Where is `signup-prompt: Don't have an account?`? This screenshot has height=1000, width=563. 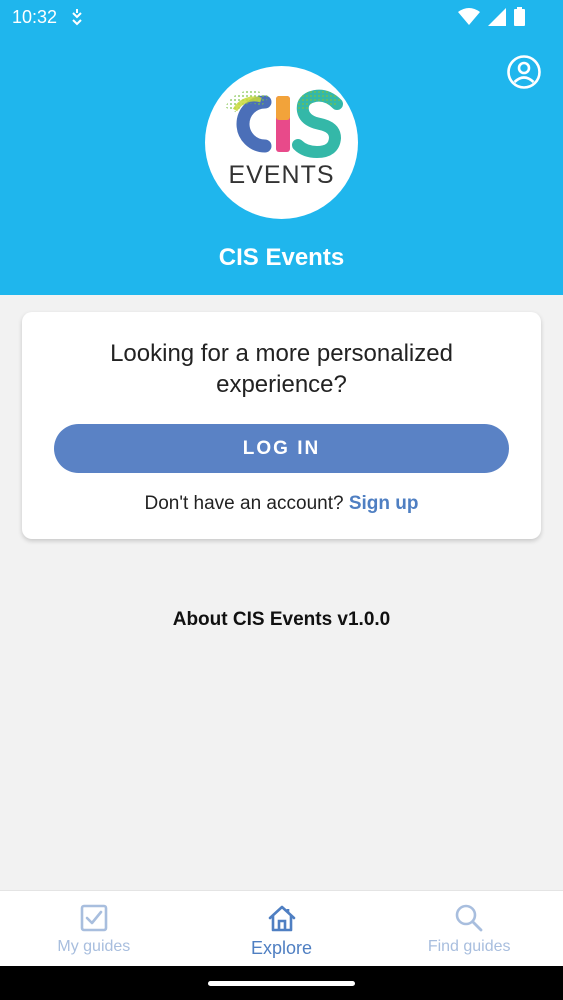
signup-prompt: Don't have an account? is located at coordinates (244, 503).